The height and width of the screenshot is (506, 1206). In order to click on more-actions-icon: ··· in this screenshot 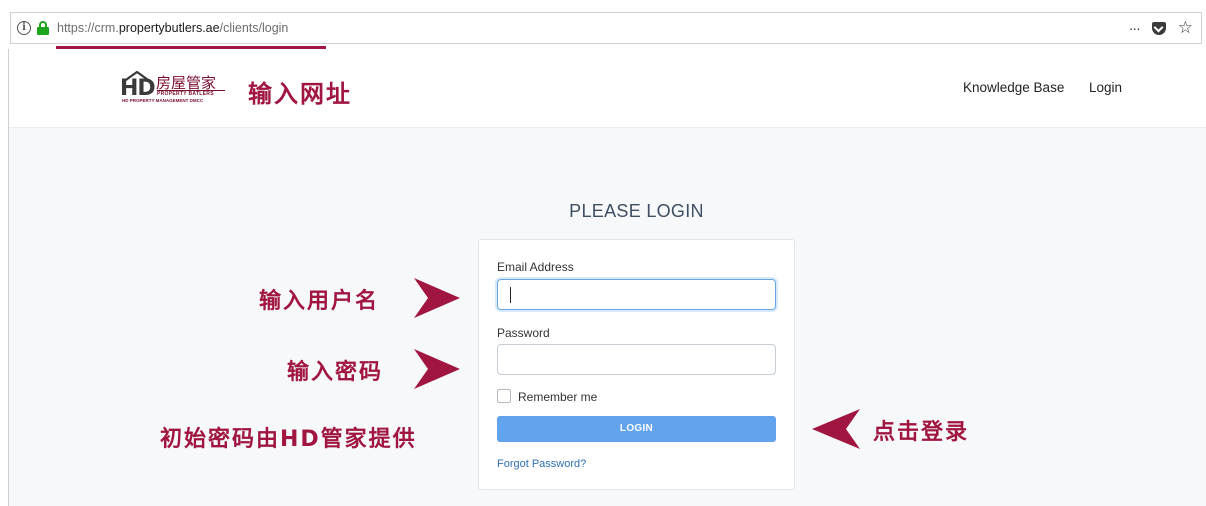, I will do `click(1135, 28)`.